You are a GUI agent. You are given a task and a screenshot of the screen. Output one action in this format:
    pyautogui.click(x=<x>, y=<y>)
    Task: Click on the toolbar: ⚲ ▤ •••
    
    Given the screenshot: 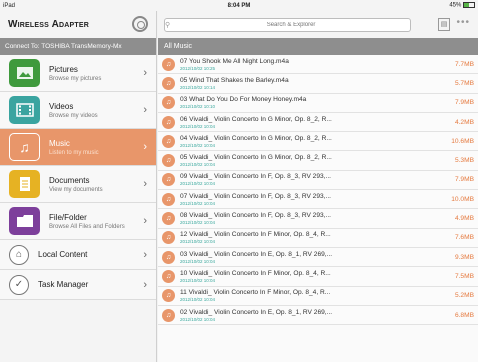 What is the action you would take?
    pyautogui.click(x=318, y=24)
    